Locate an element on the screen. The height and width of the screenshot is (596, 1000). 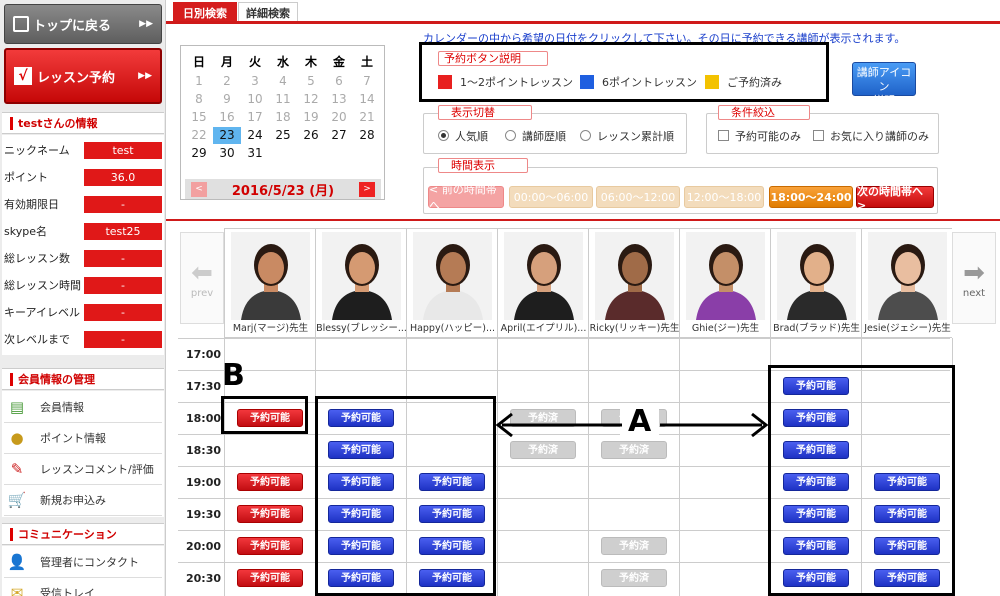
calendar-day: 25 is located at coordinates (283, 135).